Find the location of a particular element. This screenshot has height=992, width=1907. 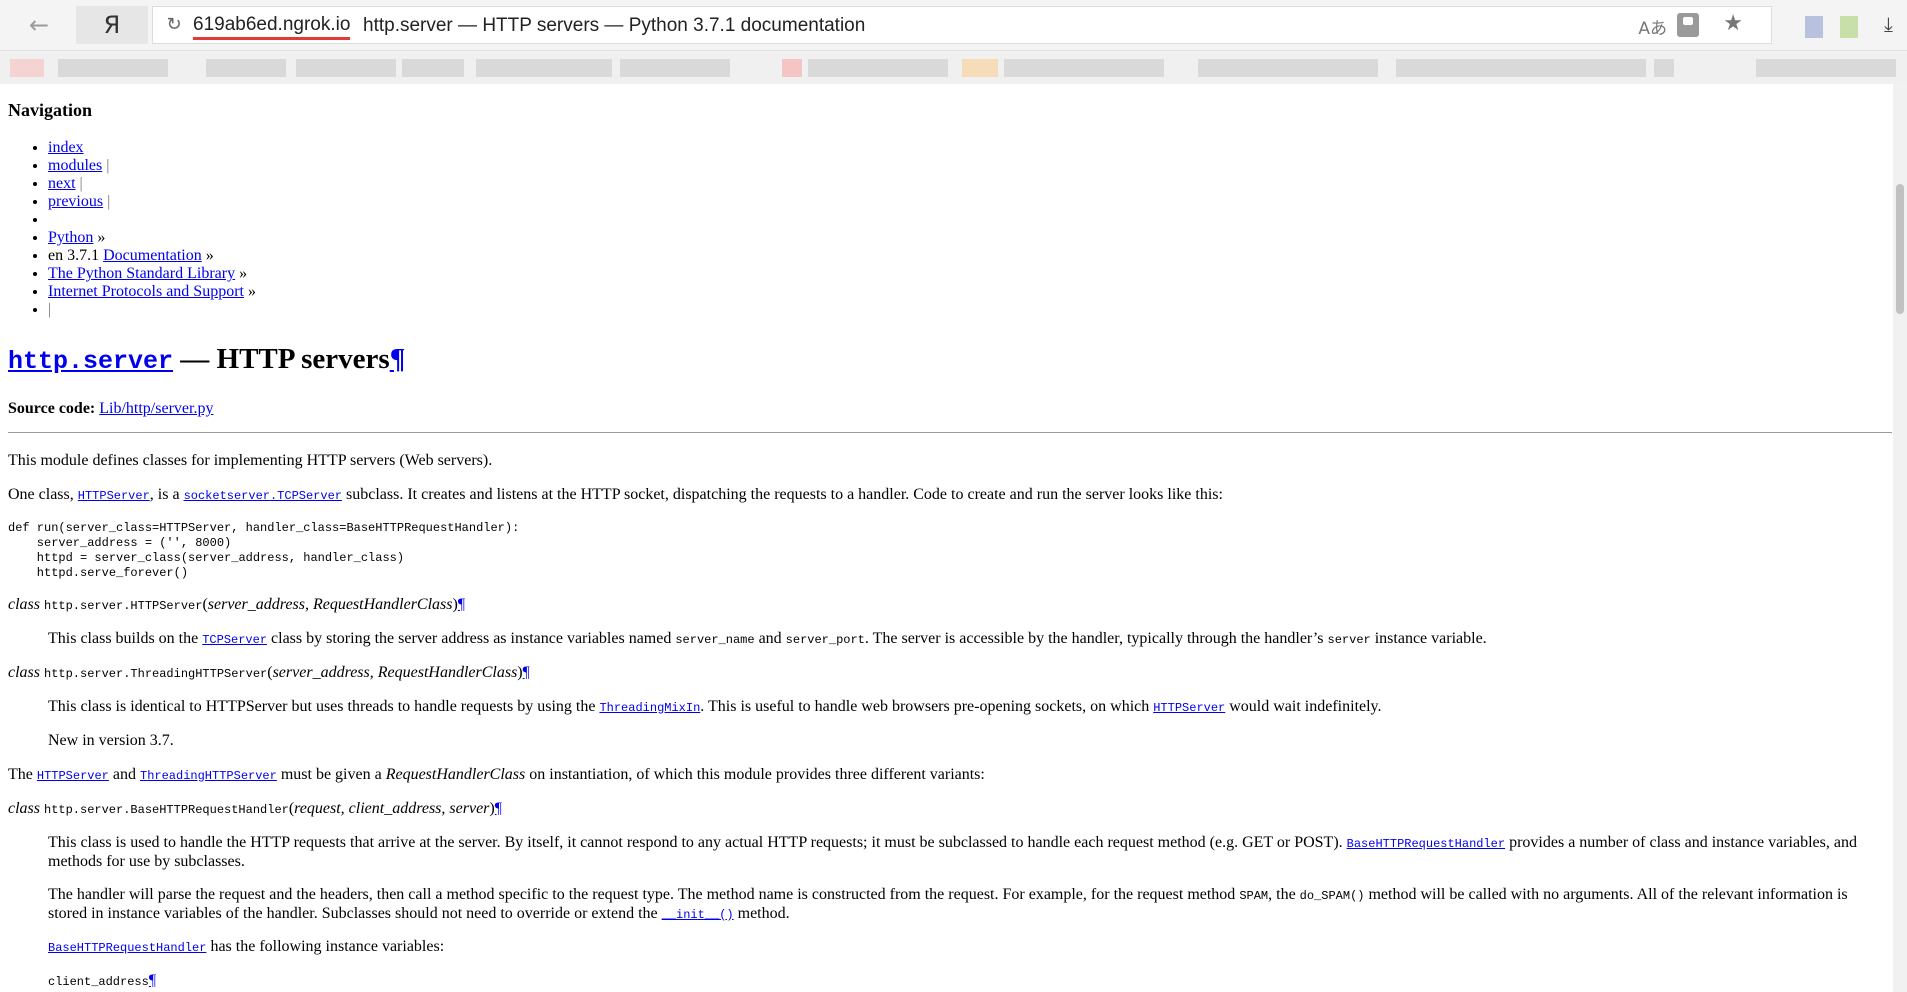

title-permalink: ¶ is located at coordinates (398, 359).